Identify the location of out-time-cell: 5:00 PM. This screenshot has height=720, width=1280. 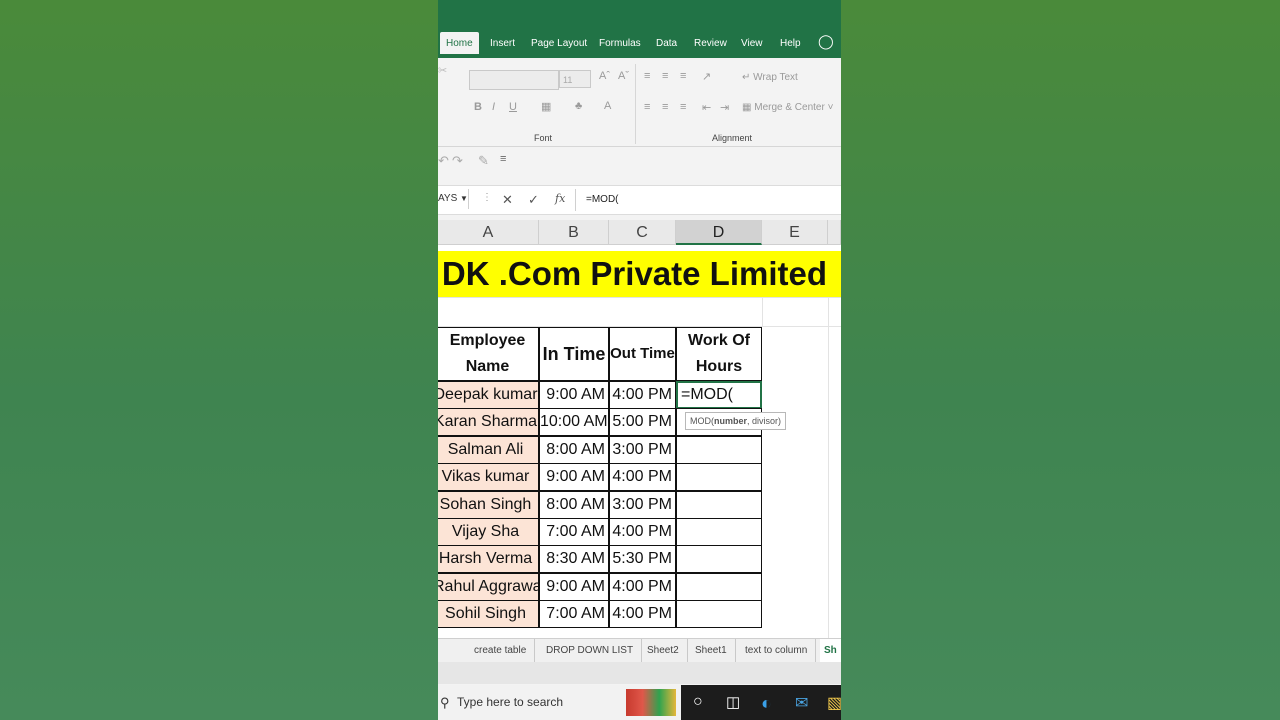
(642, 422).